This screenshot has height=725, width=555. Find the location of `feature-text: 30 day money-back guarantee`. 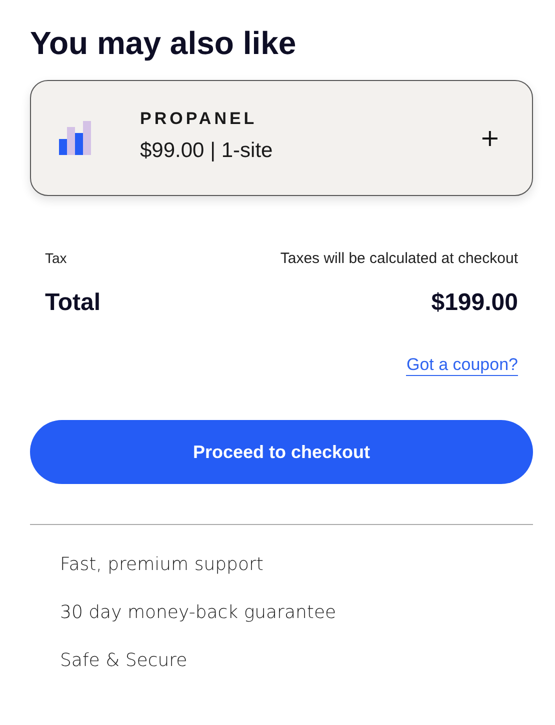

feature-text: 30 day money-back guarantee is located at coordinates (199, 613).